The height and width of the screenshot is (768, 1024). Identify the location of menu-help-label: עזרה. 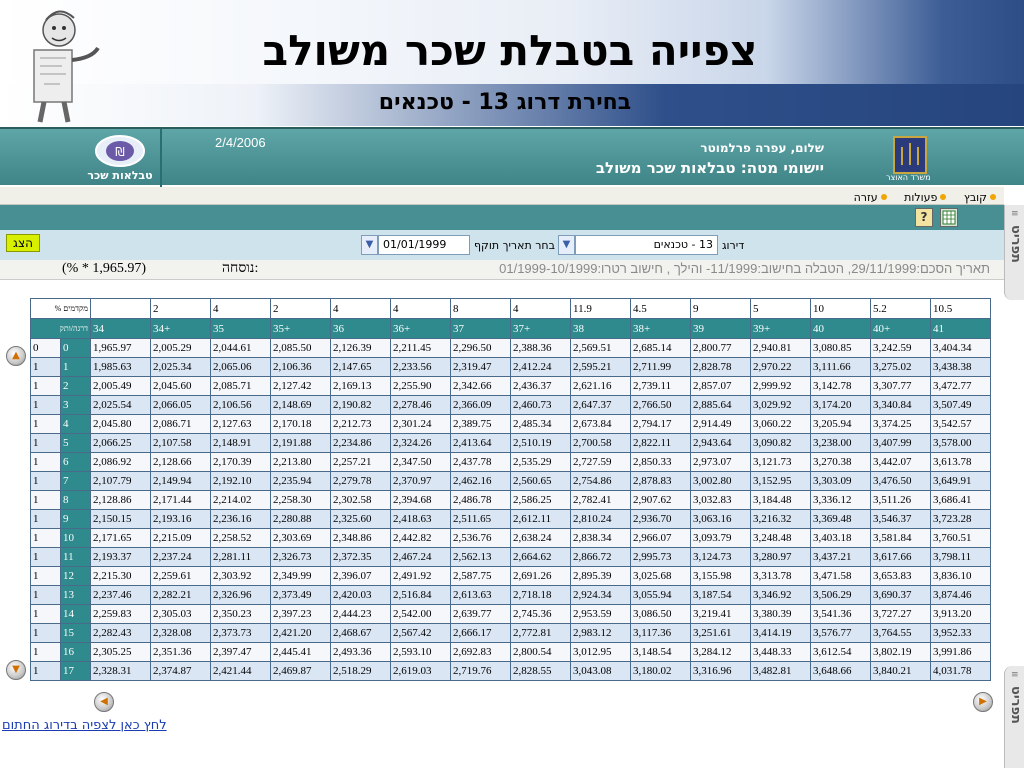
(865, 197).